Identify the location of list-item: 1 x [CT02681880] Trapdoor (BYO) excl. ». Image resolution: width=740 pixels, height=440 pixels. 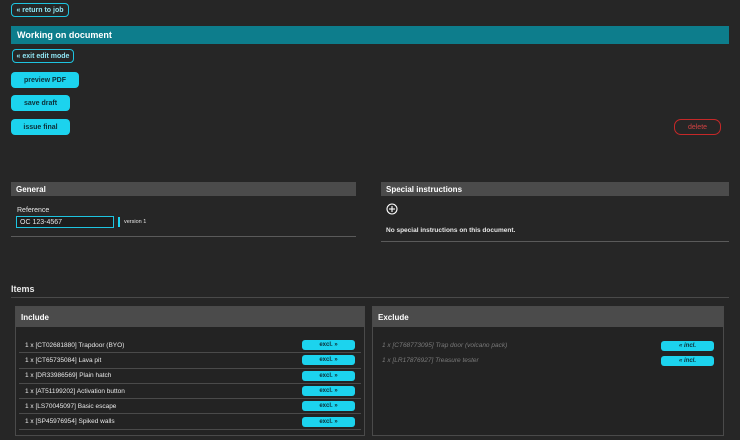
(190, 346).